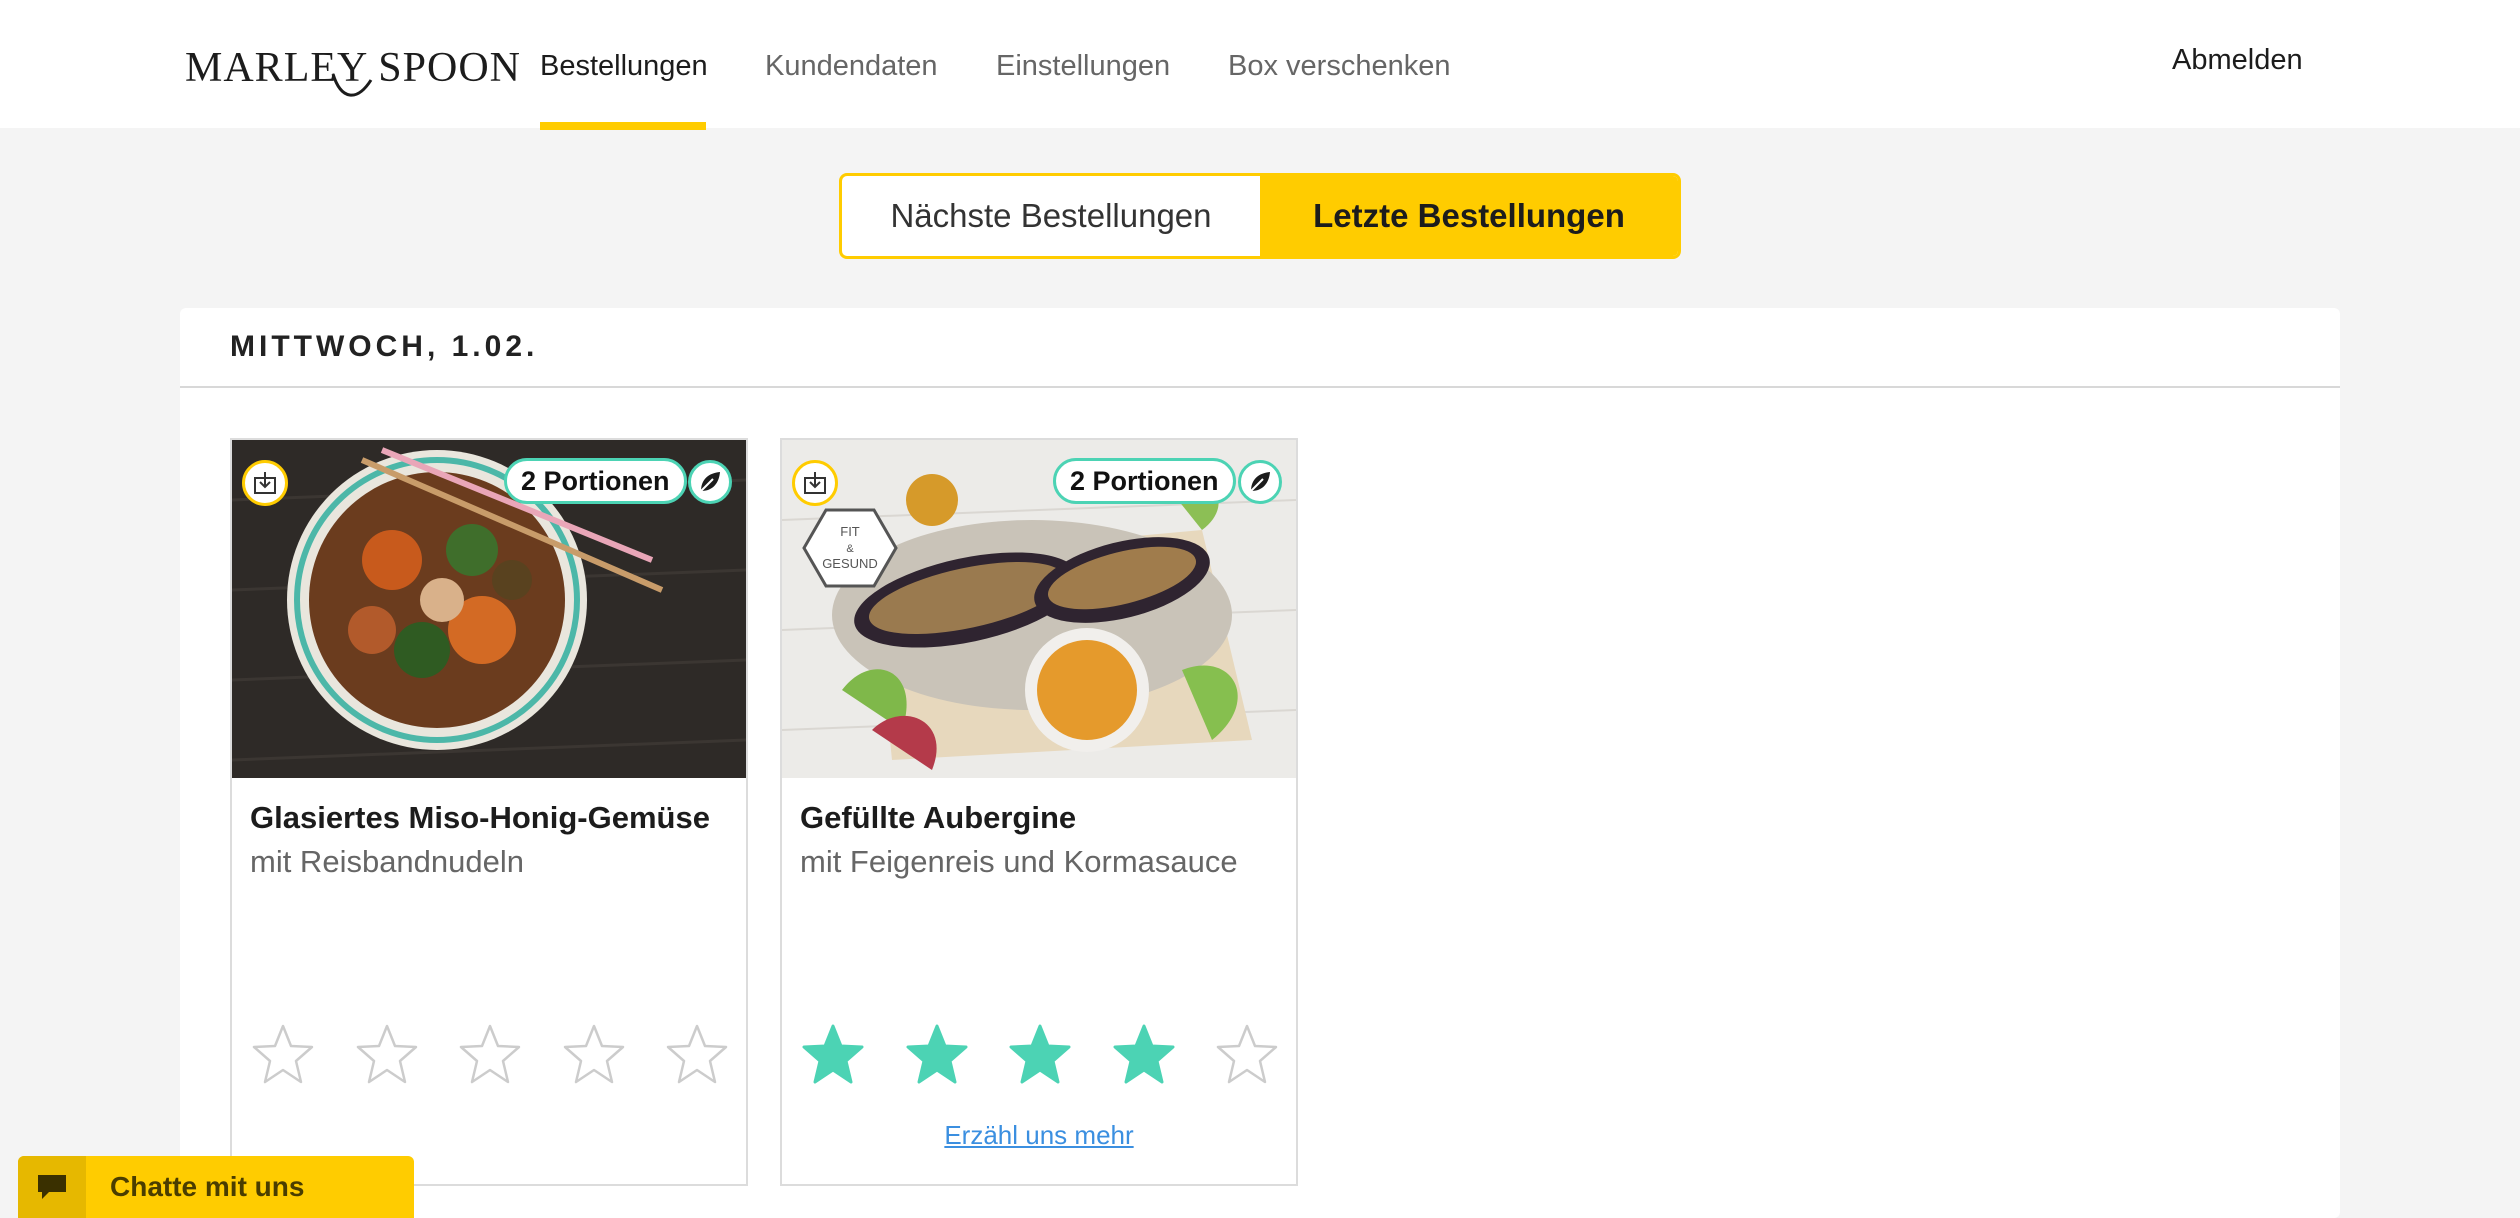 The width and height of the screenshot is (2520, 1218). What do you see at coordinates (2237, 60) in the screenshot?
I see `logout-link: Abmelden` at bounding box center [2237, 60].